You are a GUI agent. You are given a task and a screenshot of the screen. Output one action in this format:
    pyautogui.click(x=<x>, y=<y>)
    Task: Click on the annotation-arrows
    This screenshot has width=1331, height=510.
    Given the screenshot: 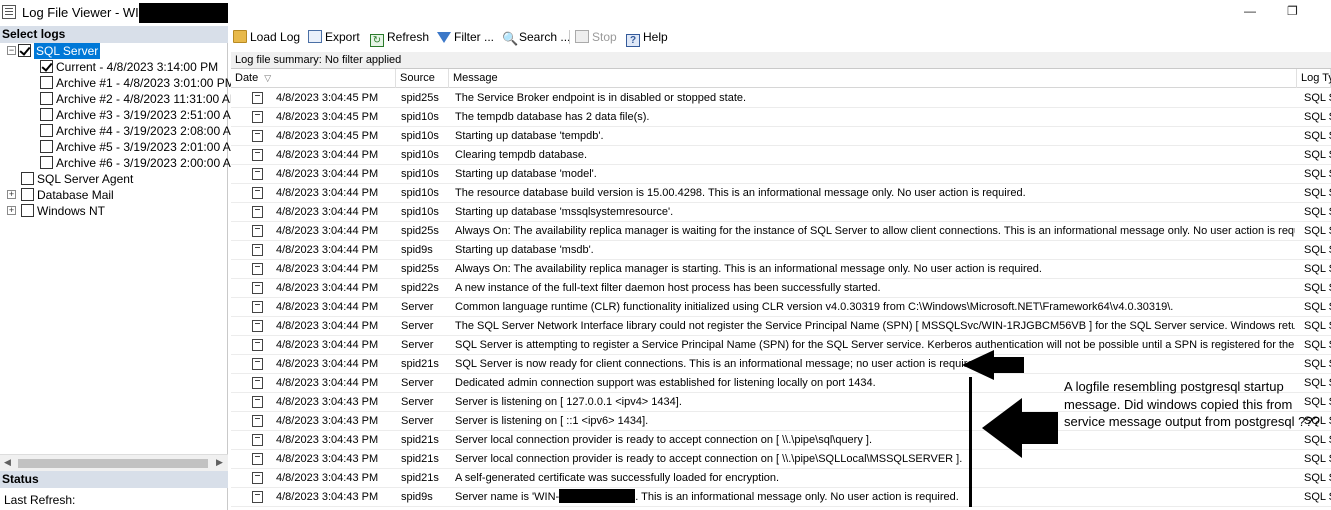 What is the action you would take?
    pyautogui.click(x=1010, y=404)
    